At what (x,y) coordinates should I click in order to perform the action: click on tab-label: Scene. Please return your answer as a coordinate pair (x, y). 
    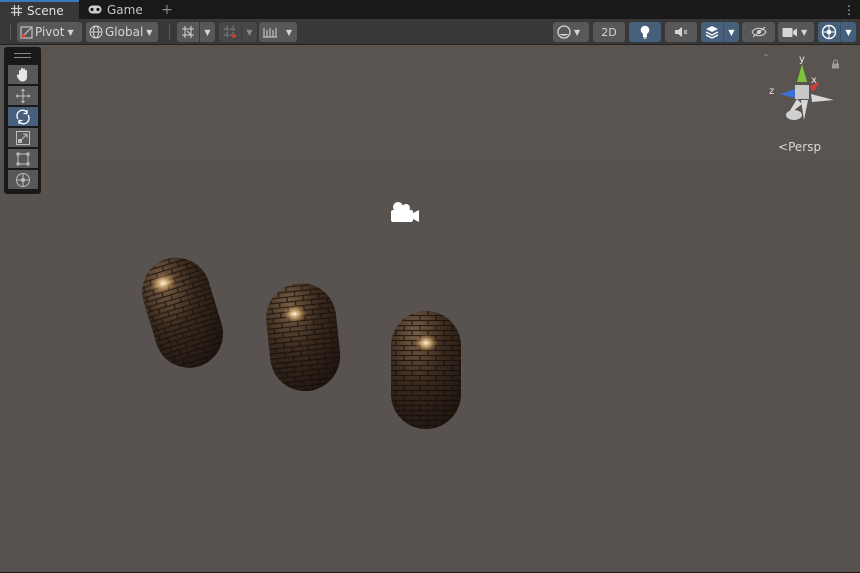
    Looking at the image, I should click on (45, 10).